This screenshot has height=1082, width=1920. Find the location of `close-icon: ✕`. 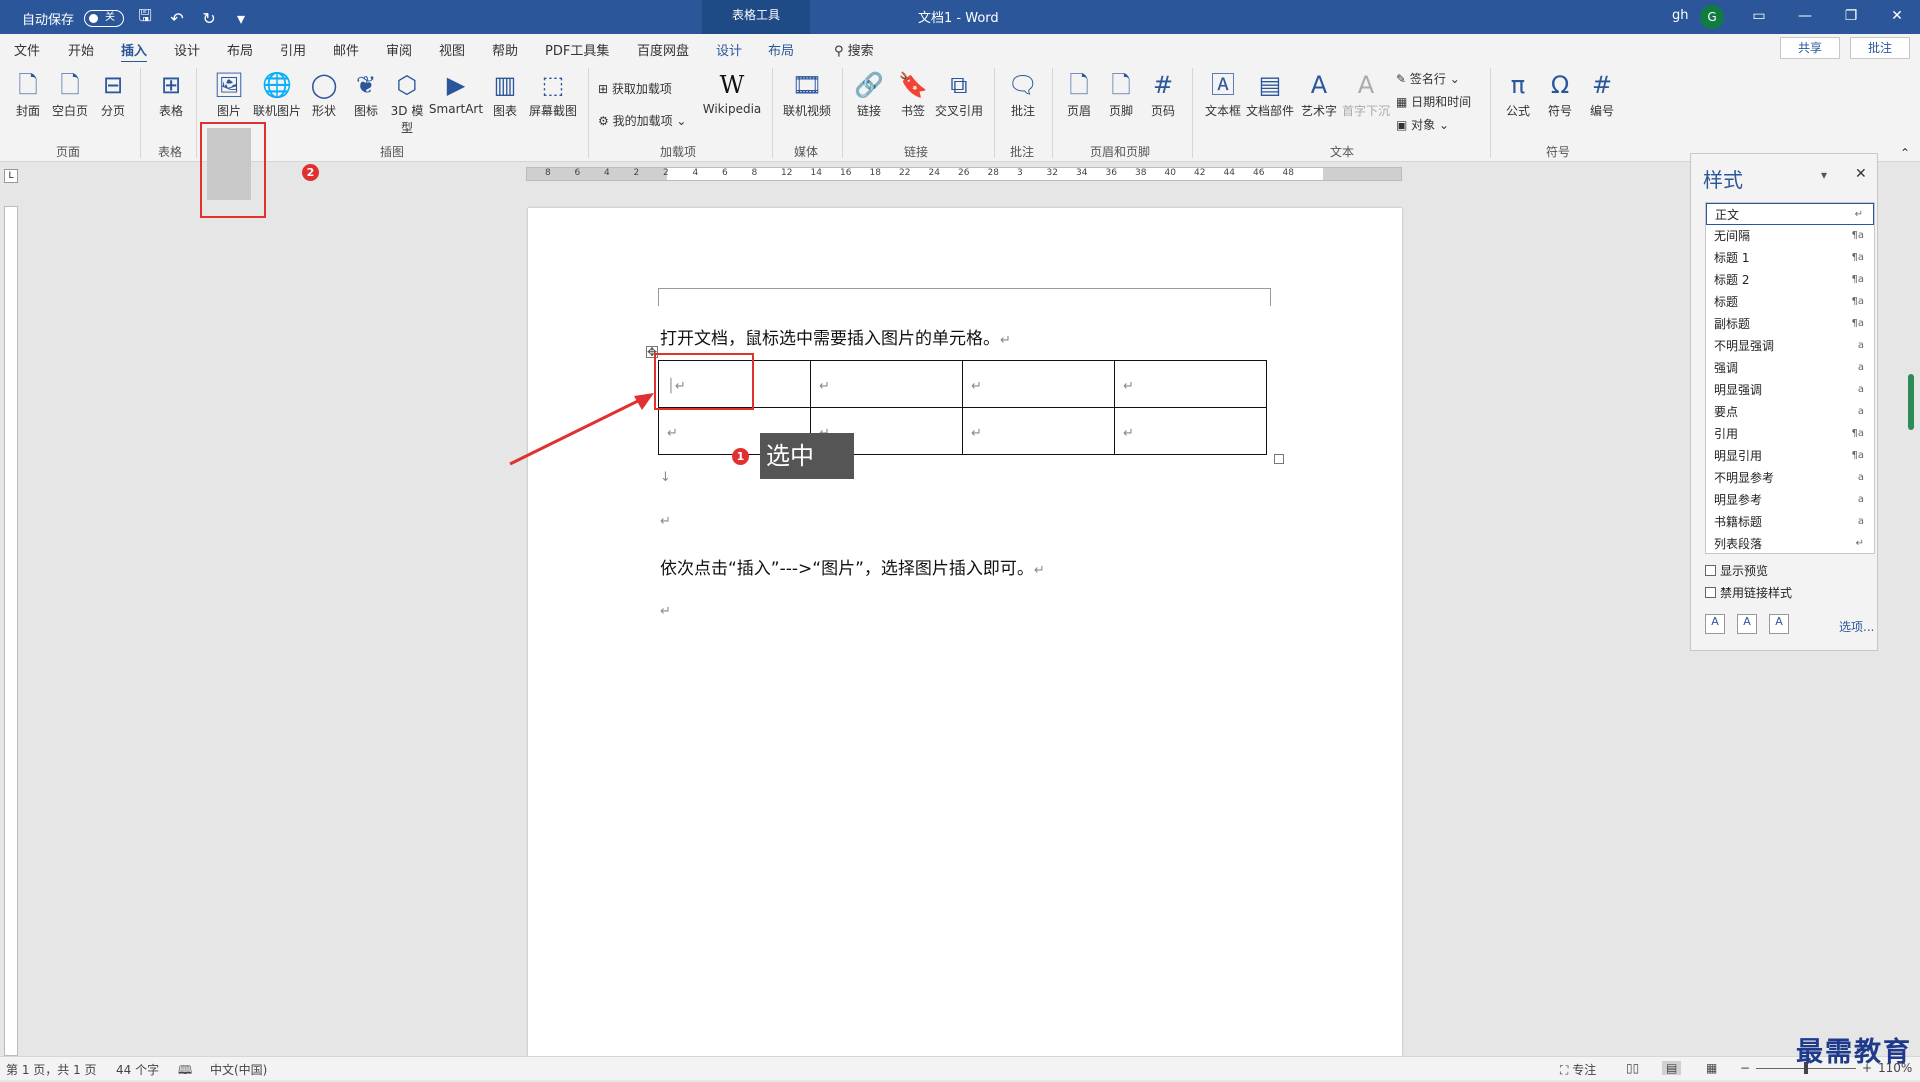

close-icon: ✕ is located at coordinates (1897, 17).